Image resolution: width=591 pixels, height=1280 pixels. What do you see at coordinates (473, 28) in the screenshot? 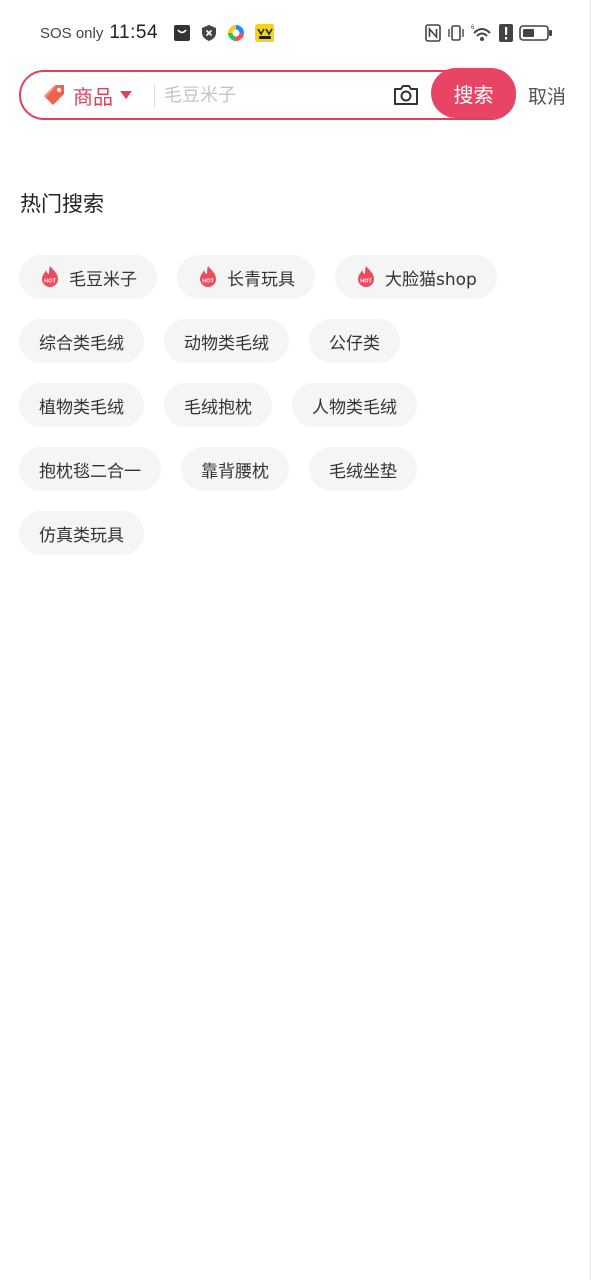
I see `svg-text: 6` at bounding box center [473, 28].